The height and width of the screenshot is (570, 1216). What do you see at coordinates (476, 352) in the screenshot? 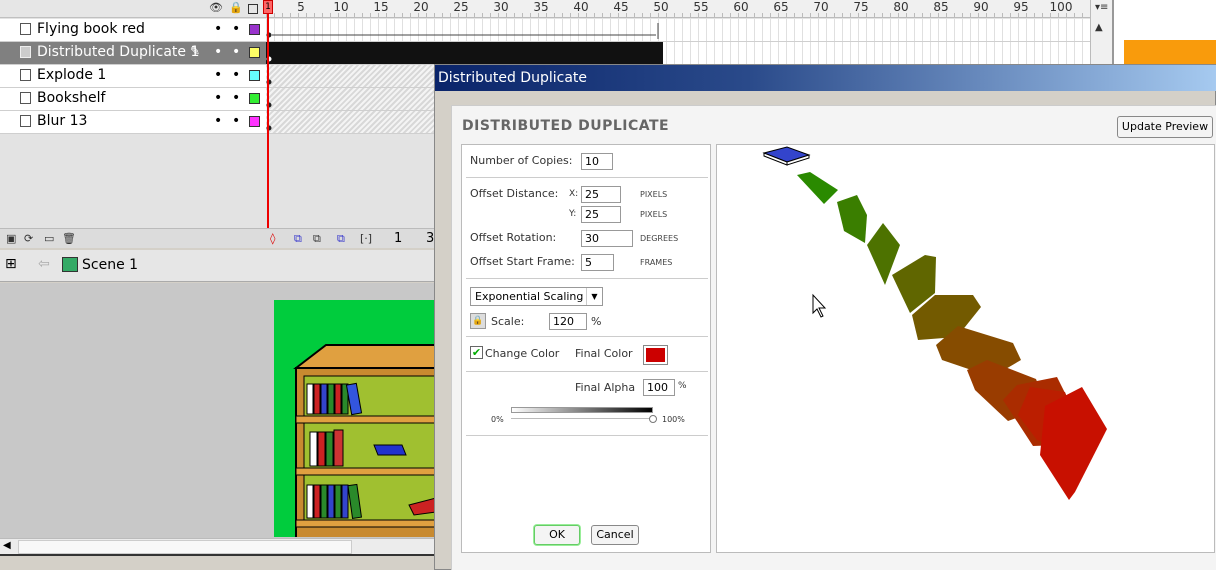
I see `change-color-checkbox: ✔` at bounding box center [476, 352].